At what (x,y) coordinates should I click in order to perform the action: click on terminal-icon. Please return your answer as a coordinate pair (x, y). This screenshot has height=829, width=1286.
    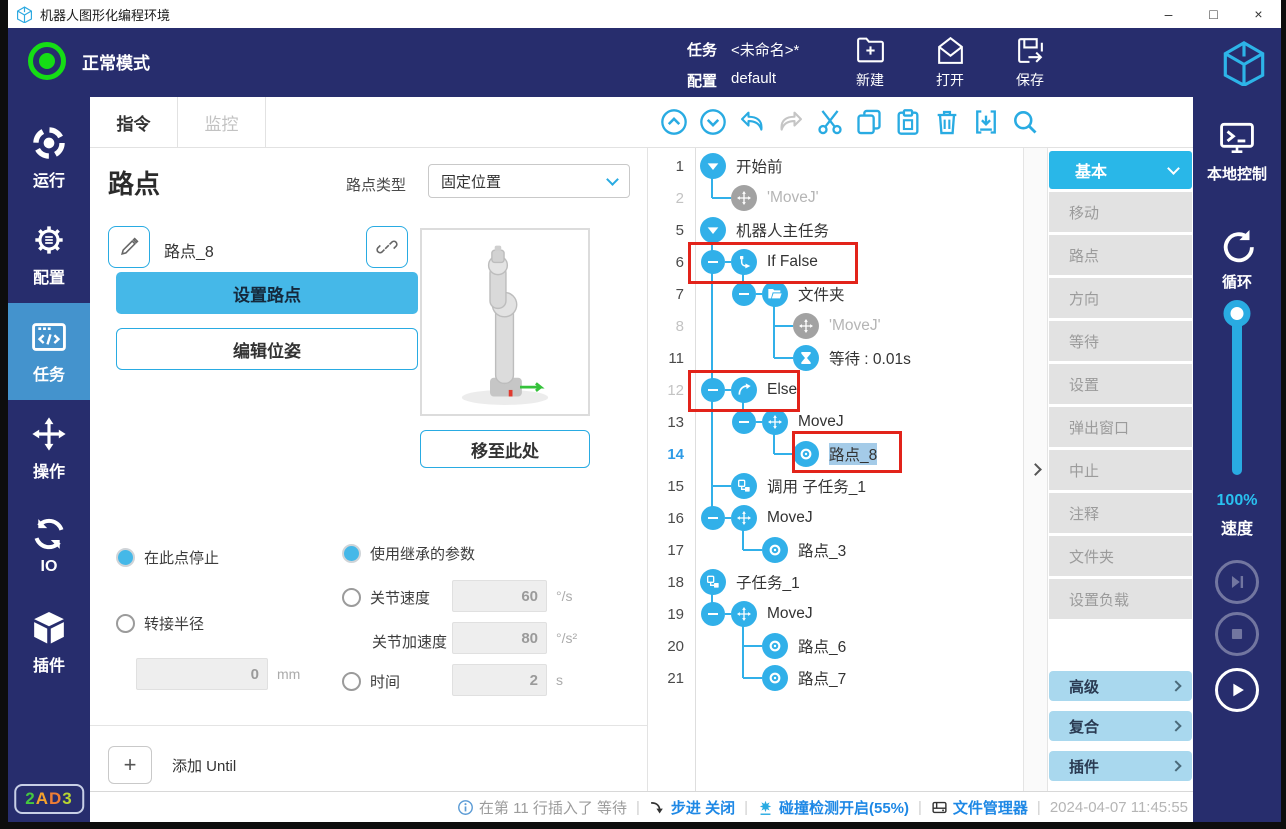
    Looking at the image, I should click on (1237, 138).